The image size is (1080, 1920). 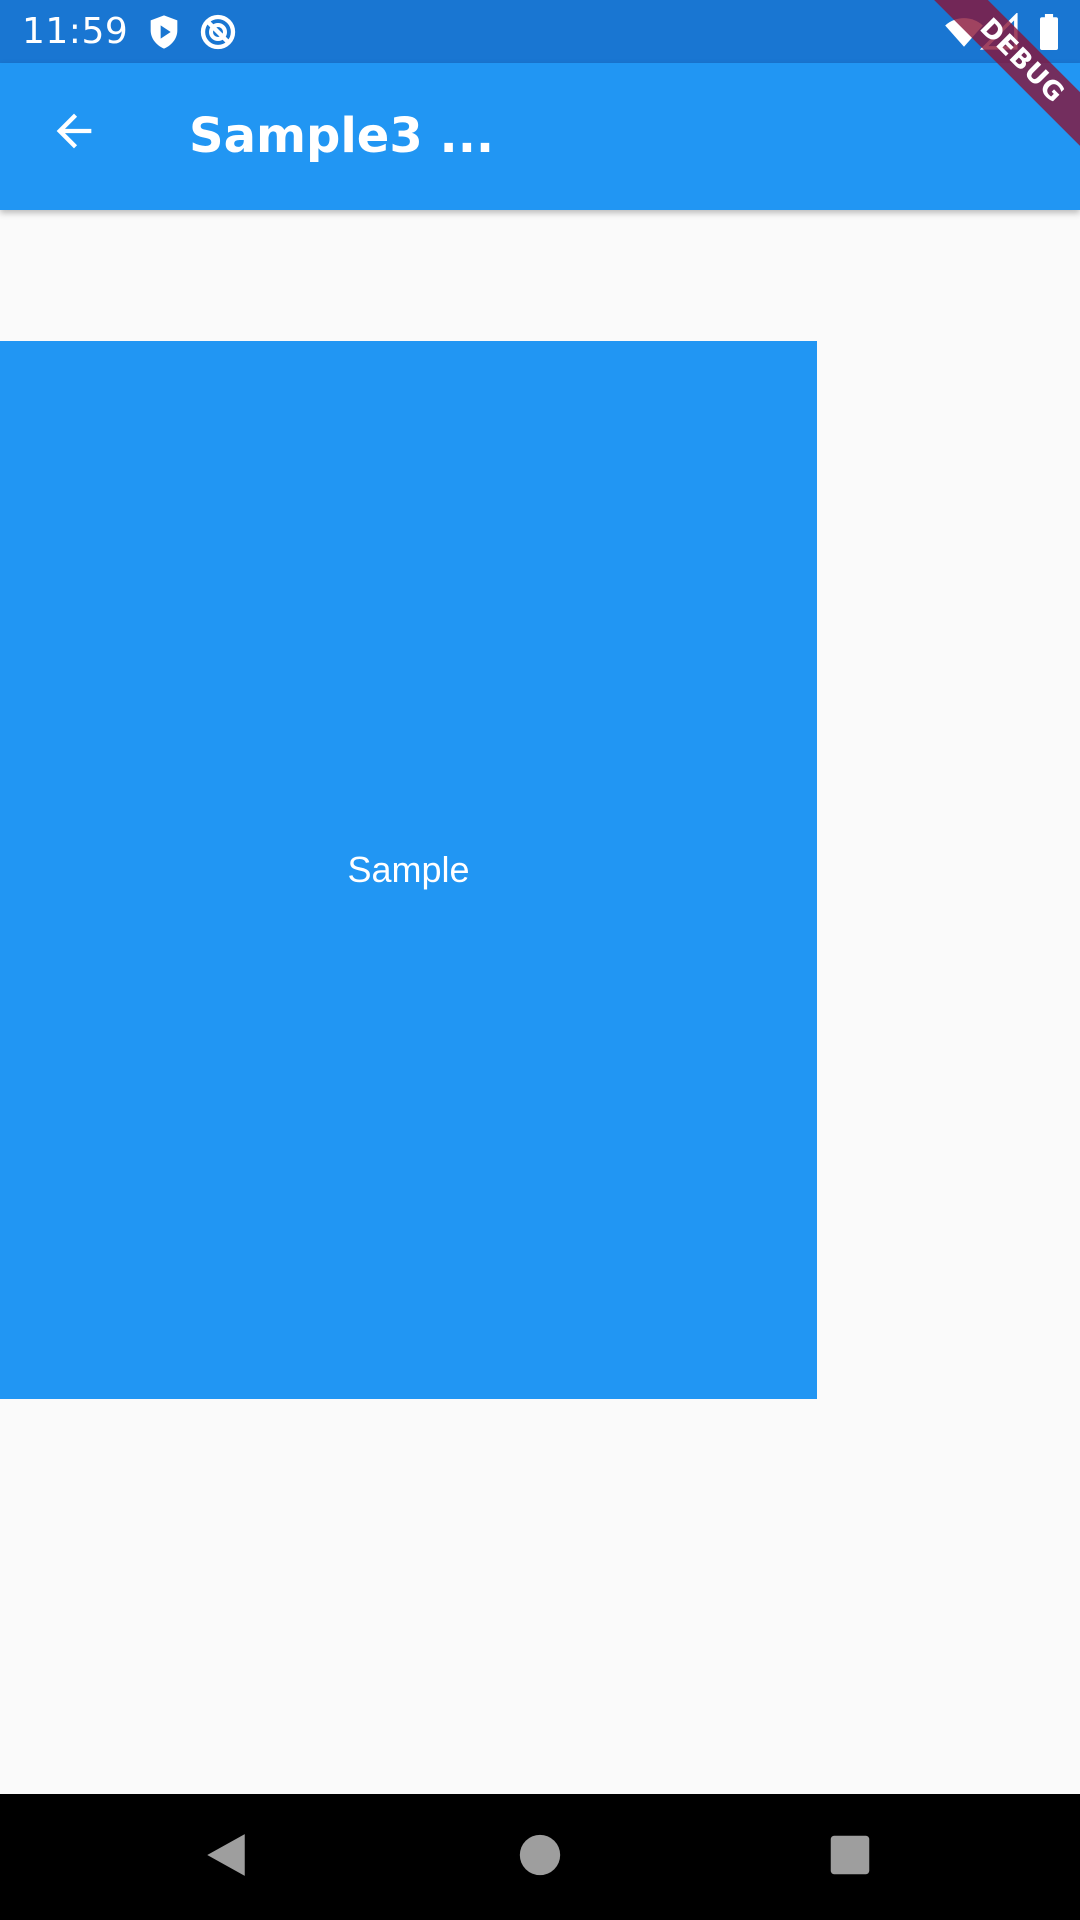 I want to click on status-bar: 11:59, so click(x=540, y=31).